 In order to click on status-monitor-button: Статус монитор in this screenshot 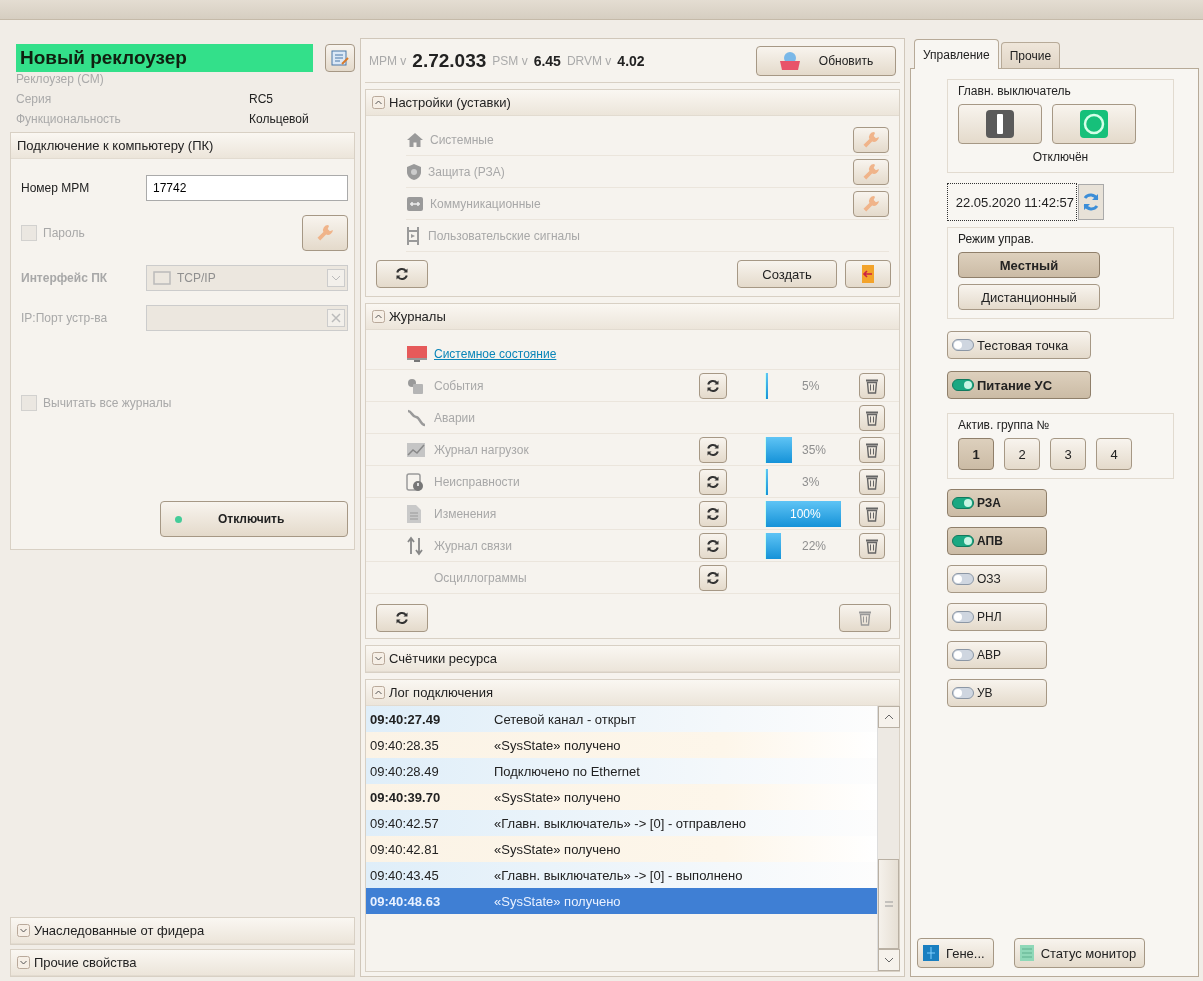, I will do `click(1079, 953)`.